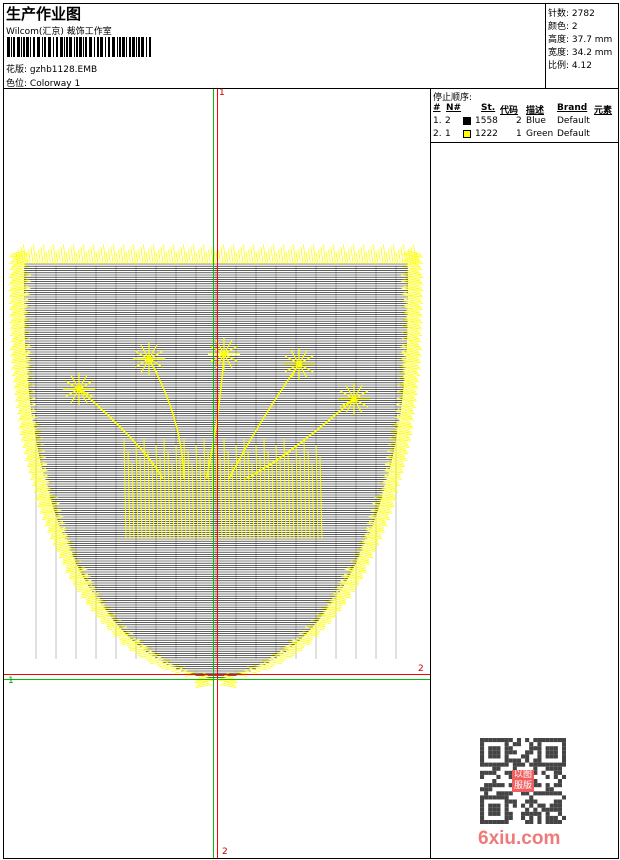  I want to click on guide-vertical-green, so click(213, 473).